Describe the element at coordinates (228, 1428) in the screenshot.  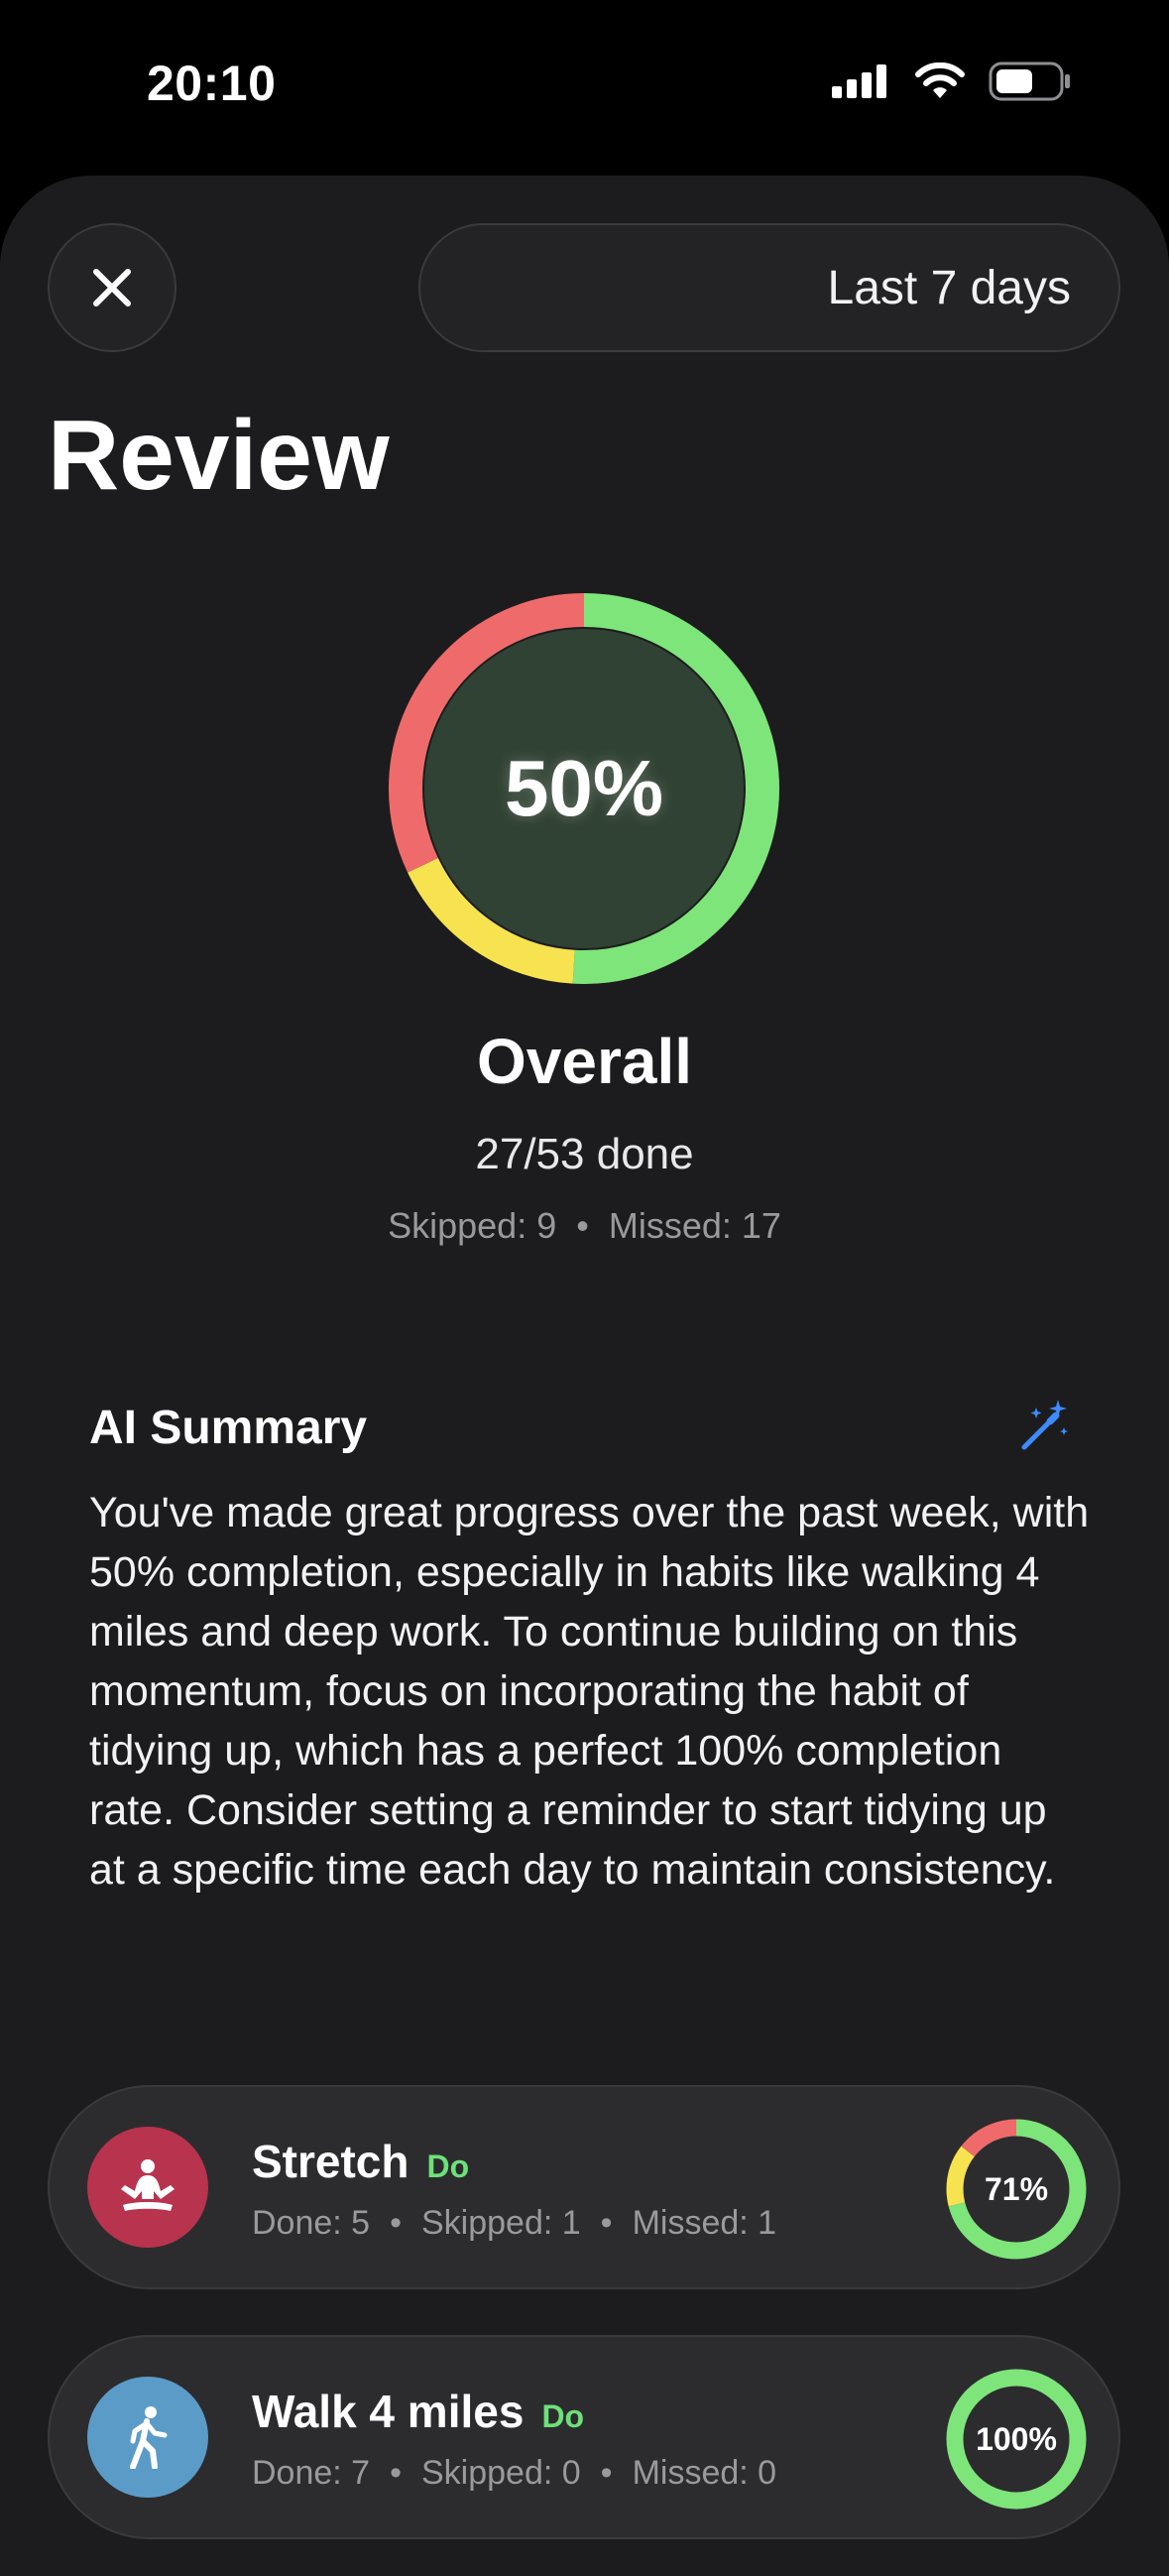
I see `ai-summary-title: AI Summary` at that location.